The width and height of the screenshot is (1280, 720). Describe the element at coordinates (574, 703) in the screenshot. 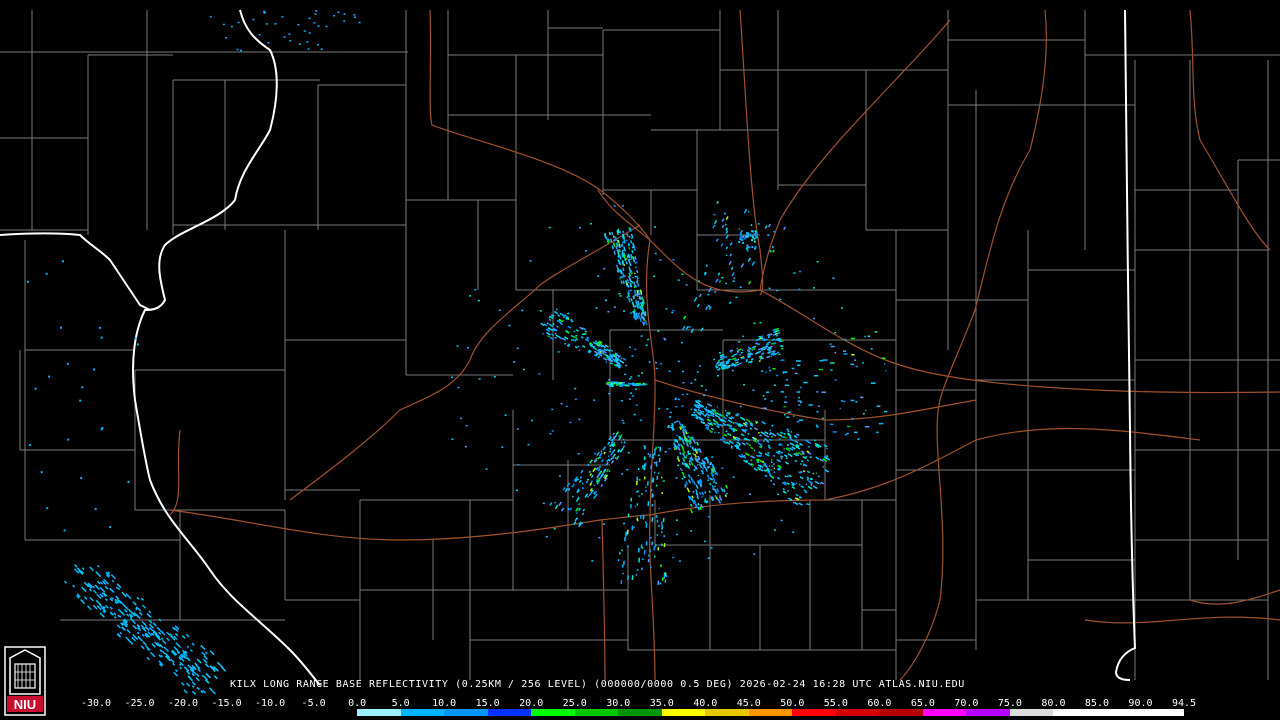

I see `scale-label: 25.0` at that location.